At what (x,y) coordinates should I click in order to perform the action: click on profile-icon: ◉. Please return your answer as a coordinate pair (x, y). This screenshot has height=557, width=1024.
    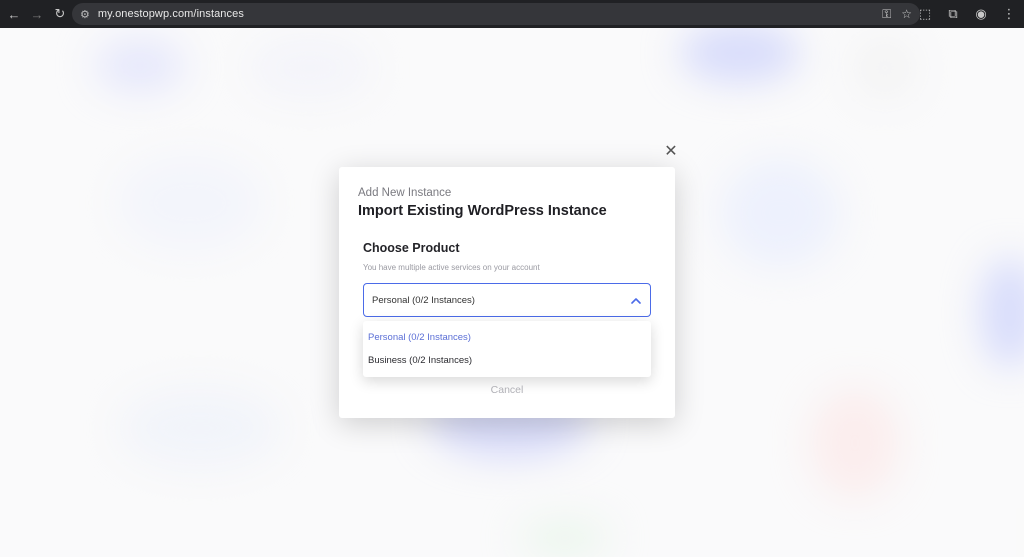
    Looking at the image, I should click on (981, 14).